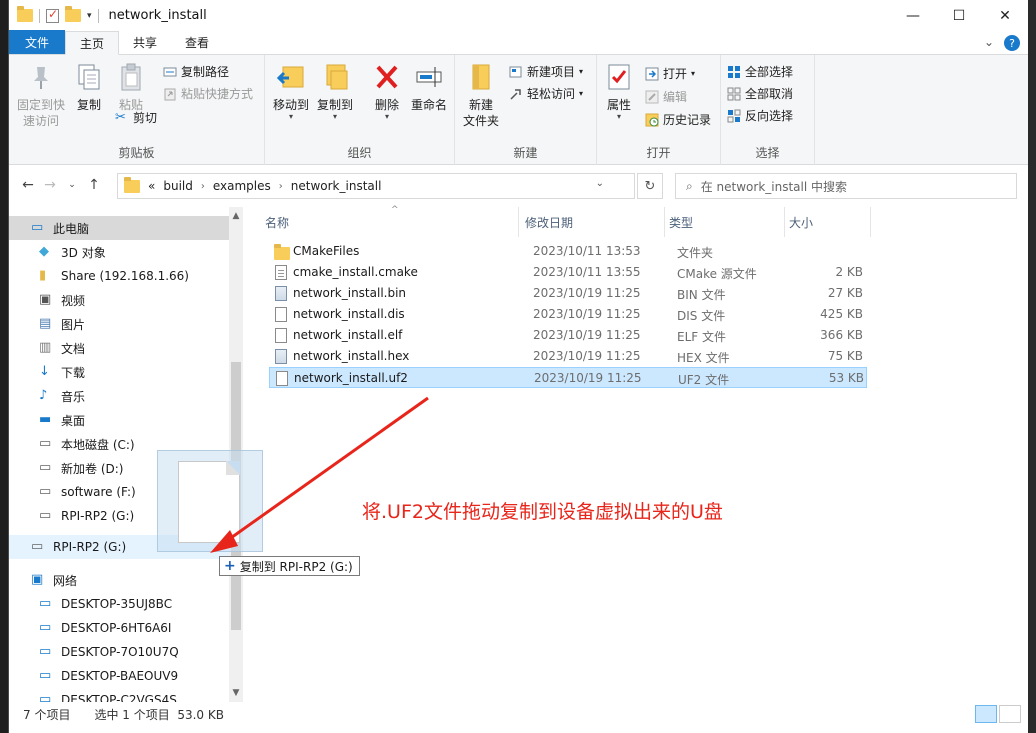  I want to click on annotation-text: 将.UF2文件拖动复制到设备虚拟出来的U盘, so click(542, 512).